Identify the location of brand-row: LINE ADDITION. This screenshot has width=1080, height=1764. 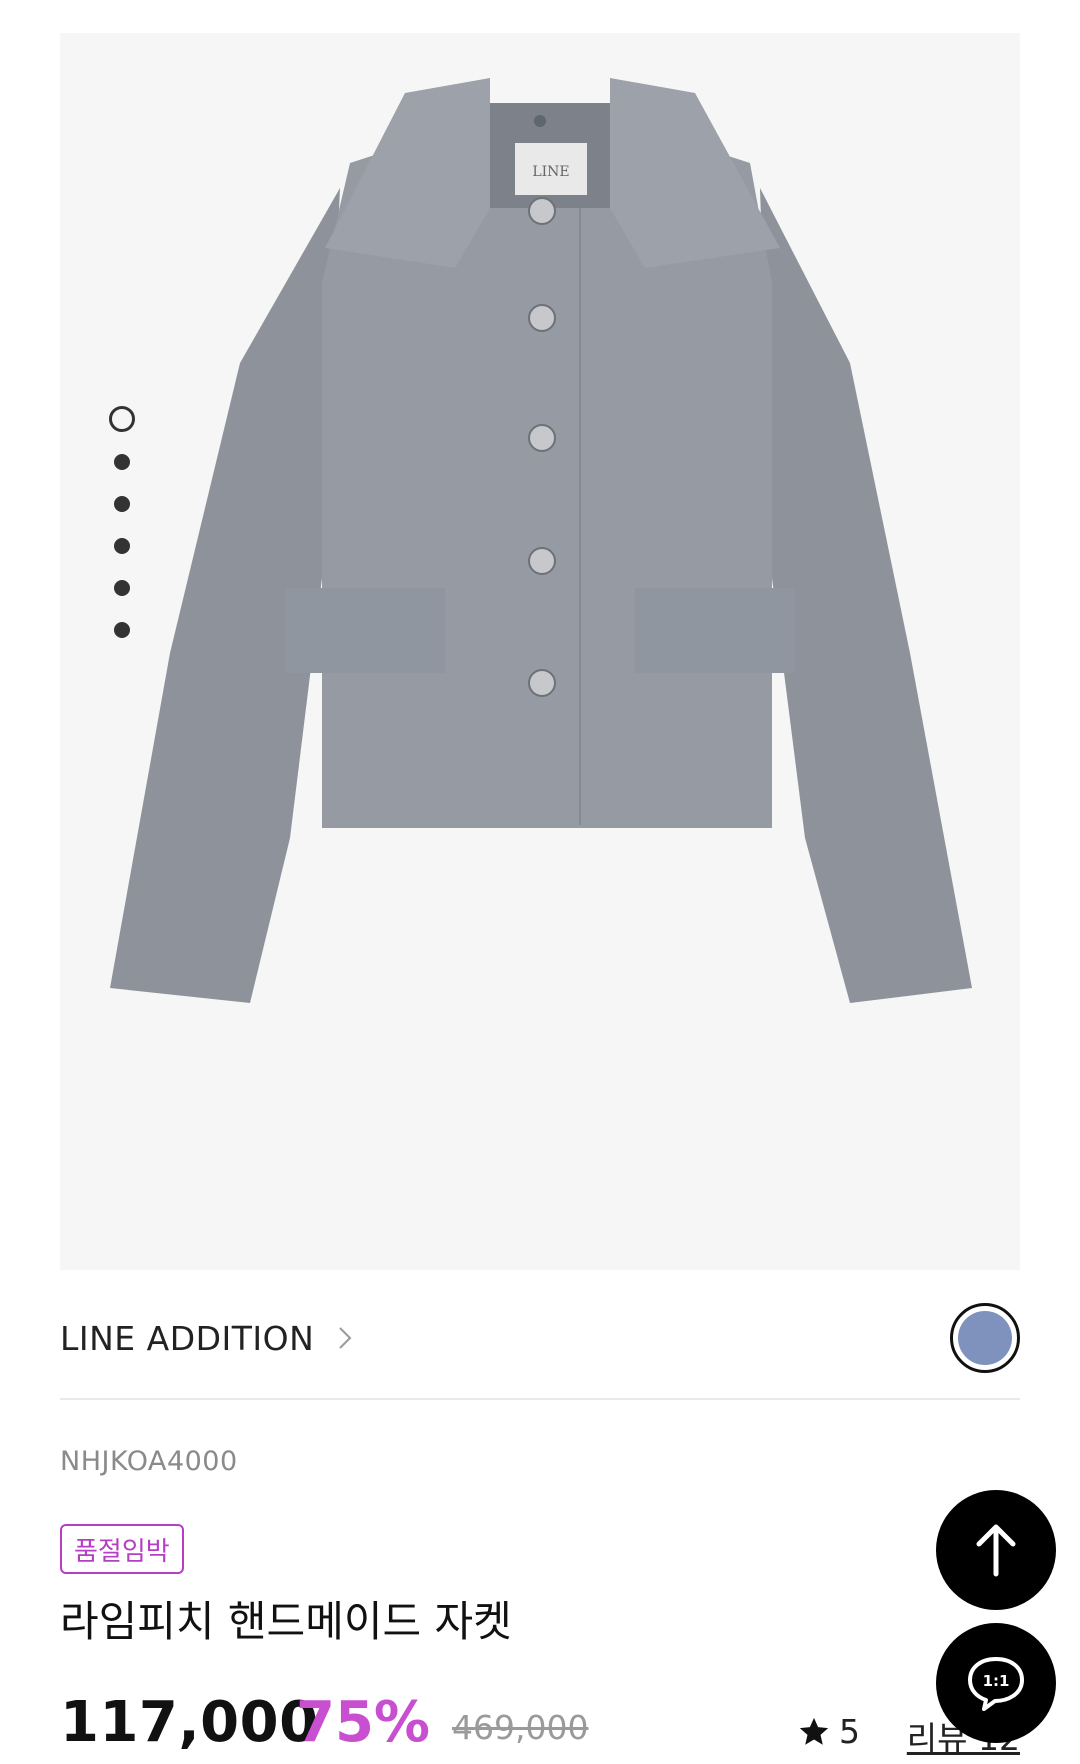
(540, 1338).